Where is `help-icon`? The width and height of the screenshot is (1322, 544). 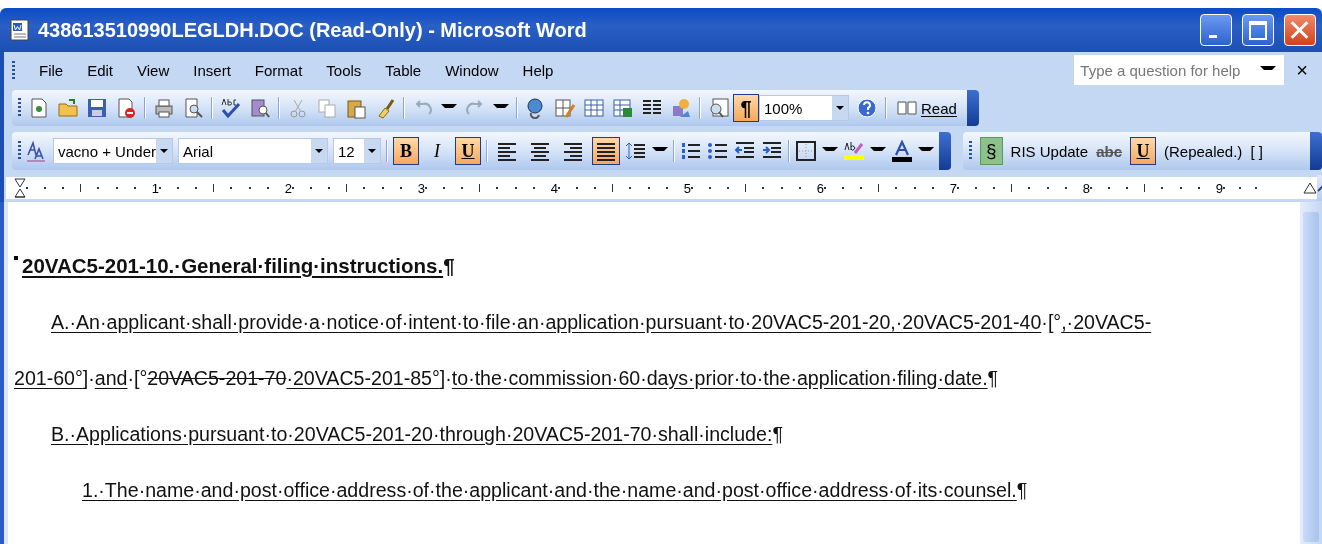 help-icon is located at coordinates (867, 108).